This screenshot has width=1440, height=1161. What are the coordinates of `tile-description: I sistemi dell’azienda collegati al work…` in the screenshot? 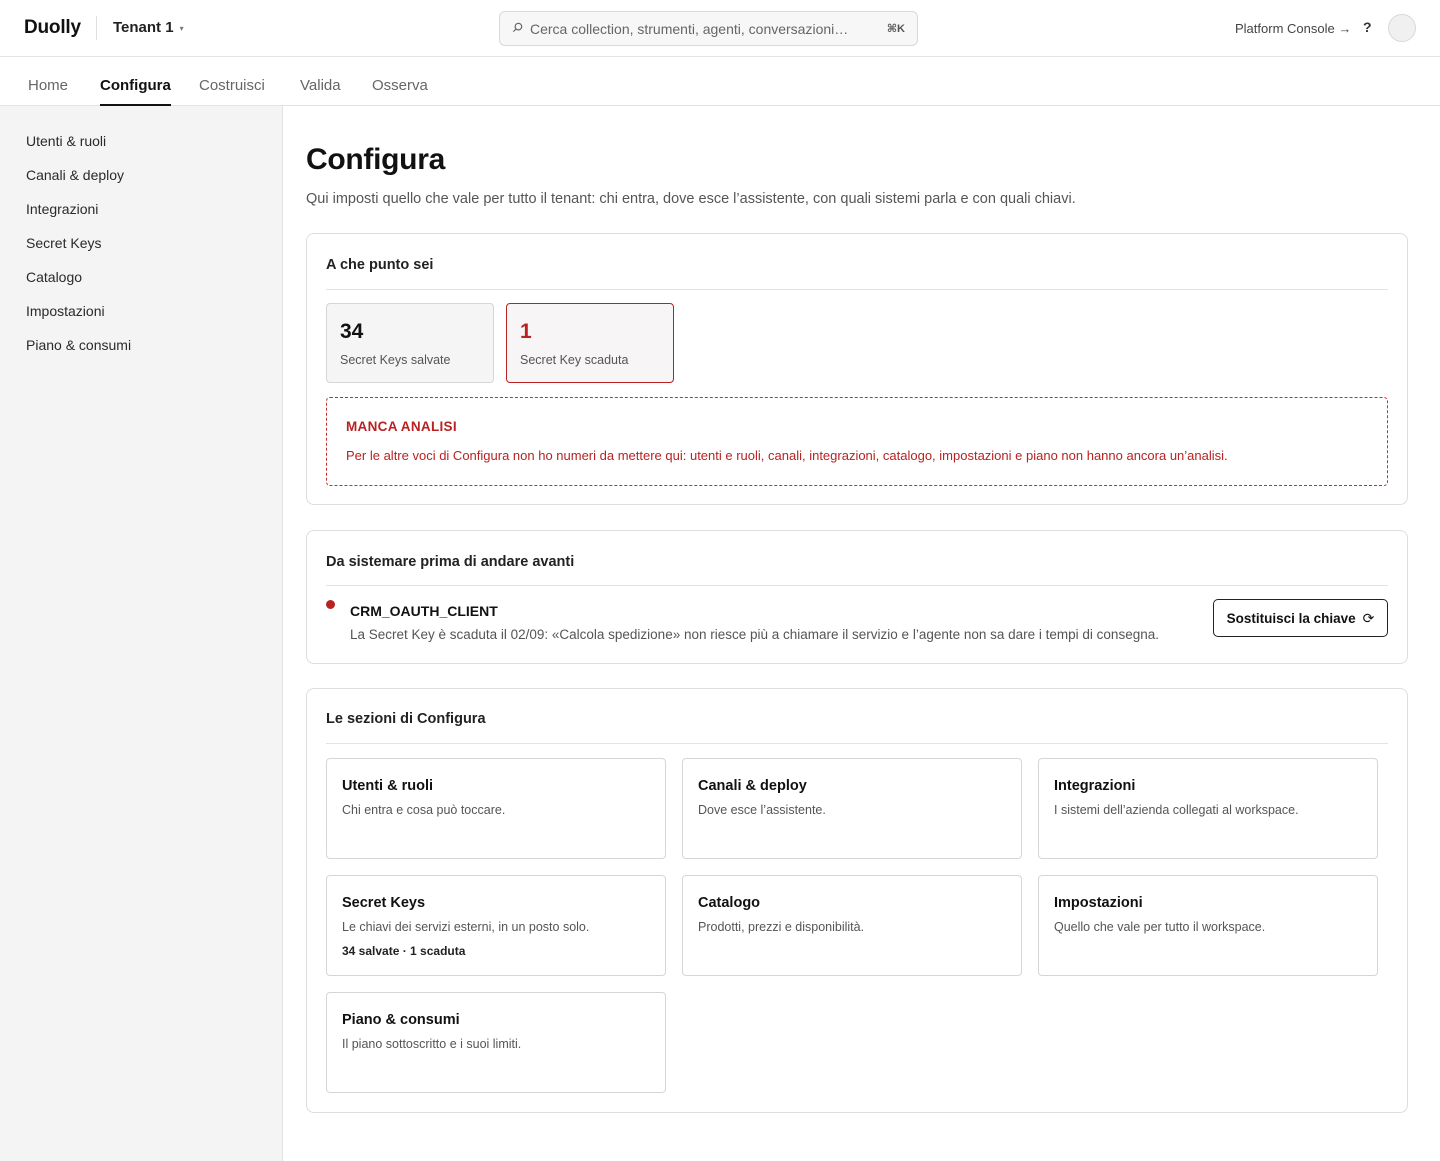 It's located at (1176, 810).